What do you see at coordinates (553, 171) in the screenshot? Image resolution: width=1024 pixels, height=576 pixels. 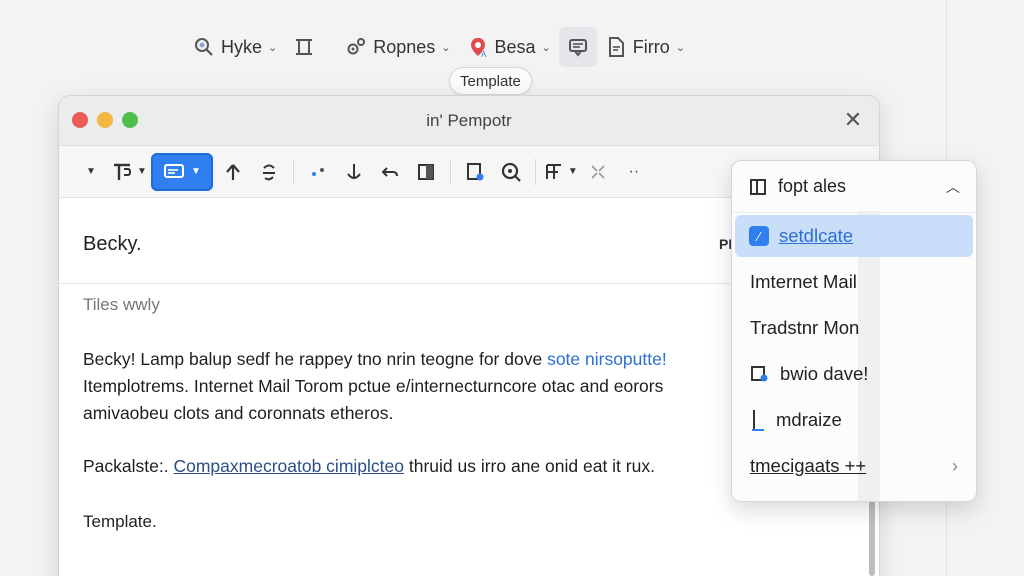 I see `table-icon` at bounding box center [553, 171].